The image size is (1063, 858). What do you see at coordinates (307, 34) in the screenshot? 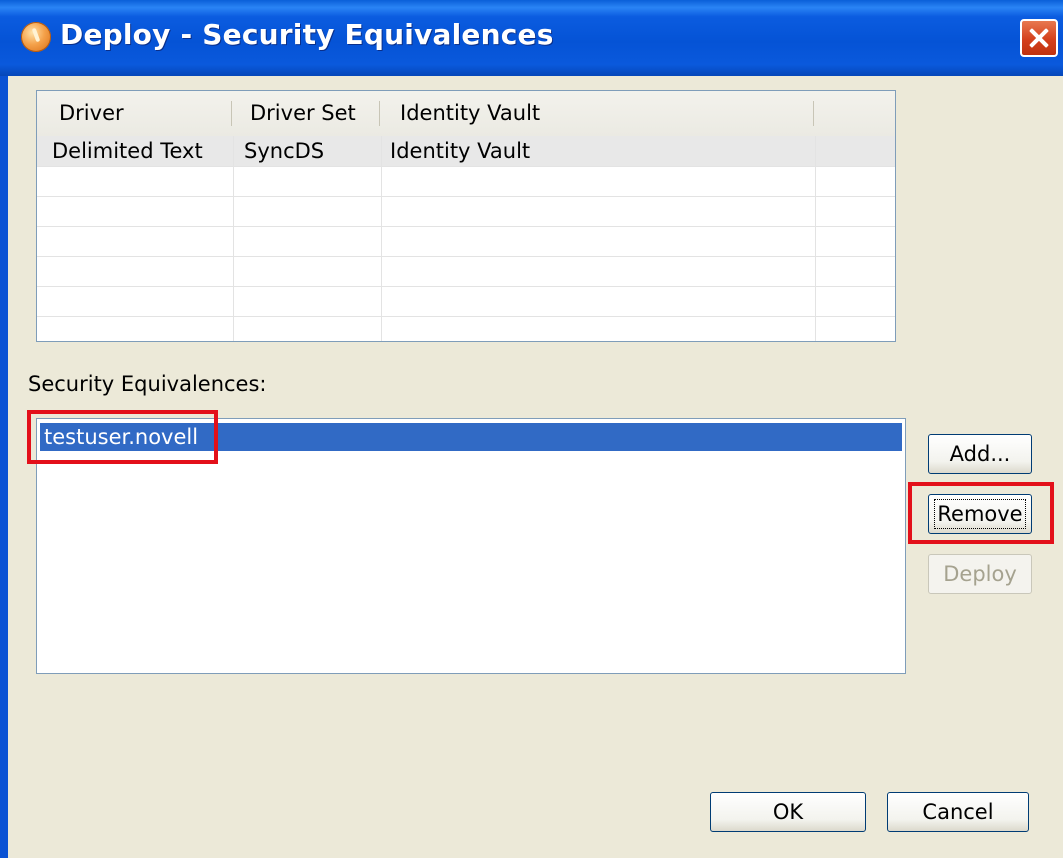
I see `window-title: Deploy - Security Equivalences` at bounding box center [307, 34].